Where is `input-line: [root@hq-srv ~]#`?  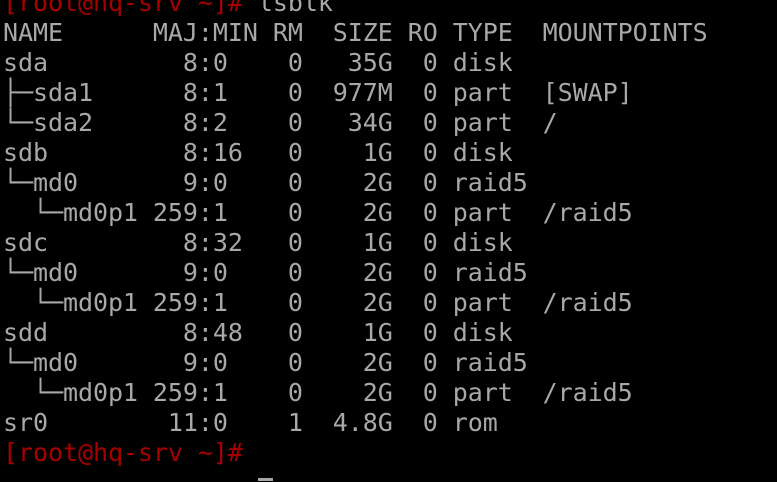 input-line: [root@hq-srv ~]# is located at coordinates (390, 453).